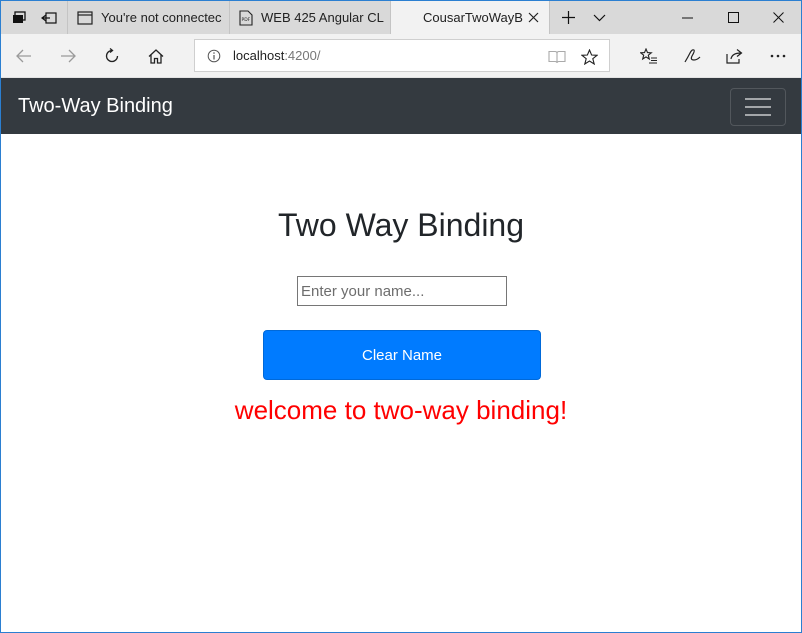 The image size is (802, 633). What do you see at coordinates (95, 106) in the screenshot?
I see `navbar-brand: Two-Way Binding` at bounding box center [95, 106].